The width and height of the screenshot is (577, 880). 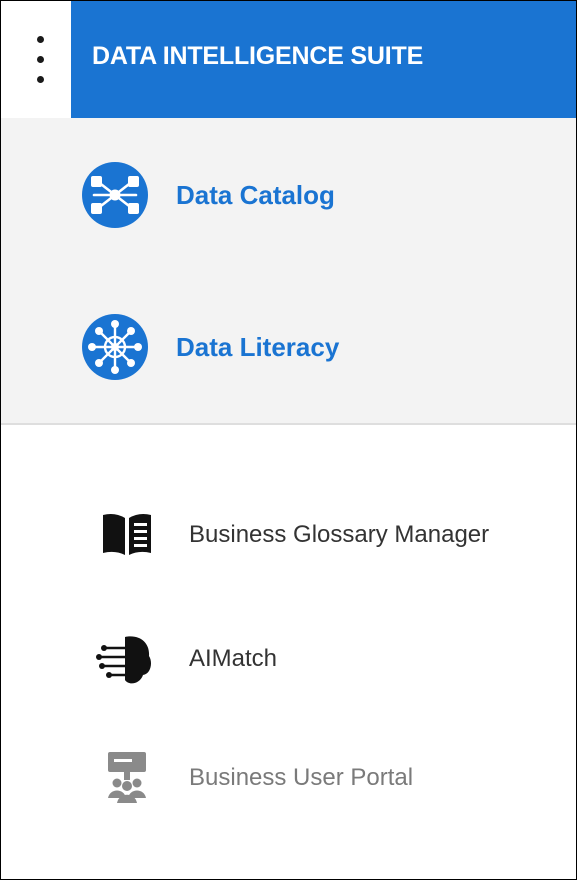 What do you see at coordinates (186, 659) in the screenshot?
I see `tool-aimatch: AIMatch` at bounding box center [186, 659].